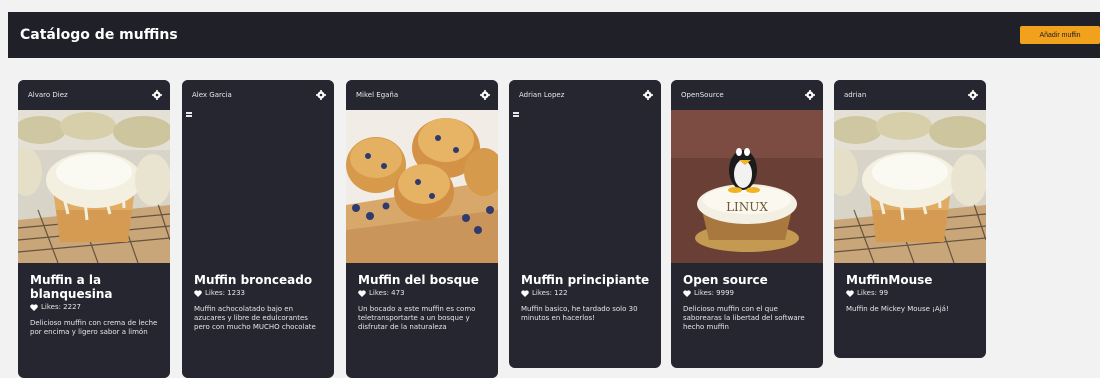 The image size is (1100, 378). Describe the element at coordinates (48, 95) in the screenshot. I see `card-author: Alvaro Diez` at that location.